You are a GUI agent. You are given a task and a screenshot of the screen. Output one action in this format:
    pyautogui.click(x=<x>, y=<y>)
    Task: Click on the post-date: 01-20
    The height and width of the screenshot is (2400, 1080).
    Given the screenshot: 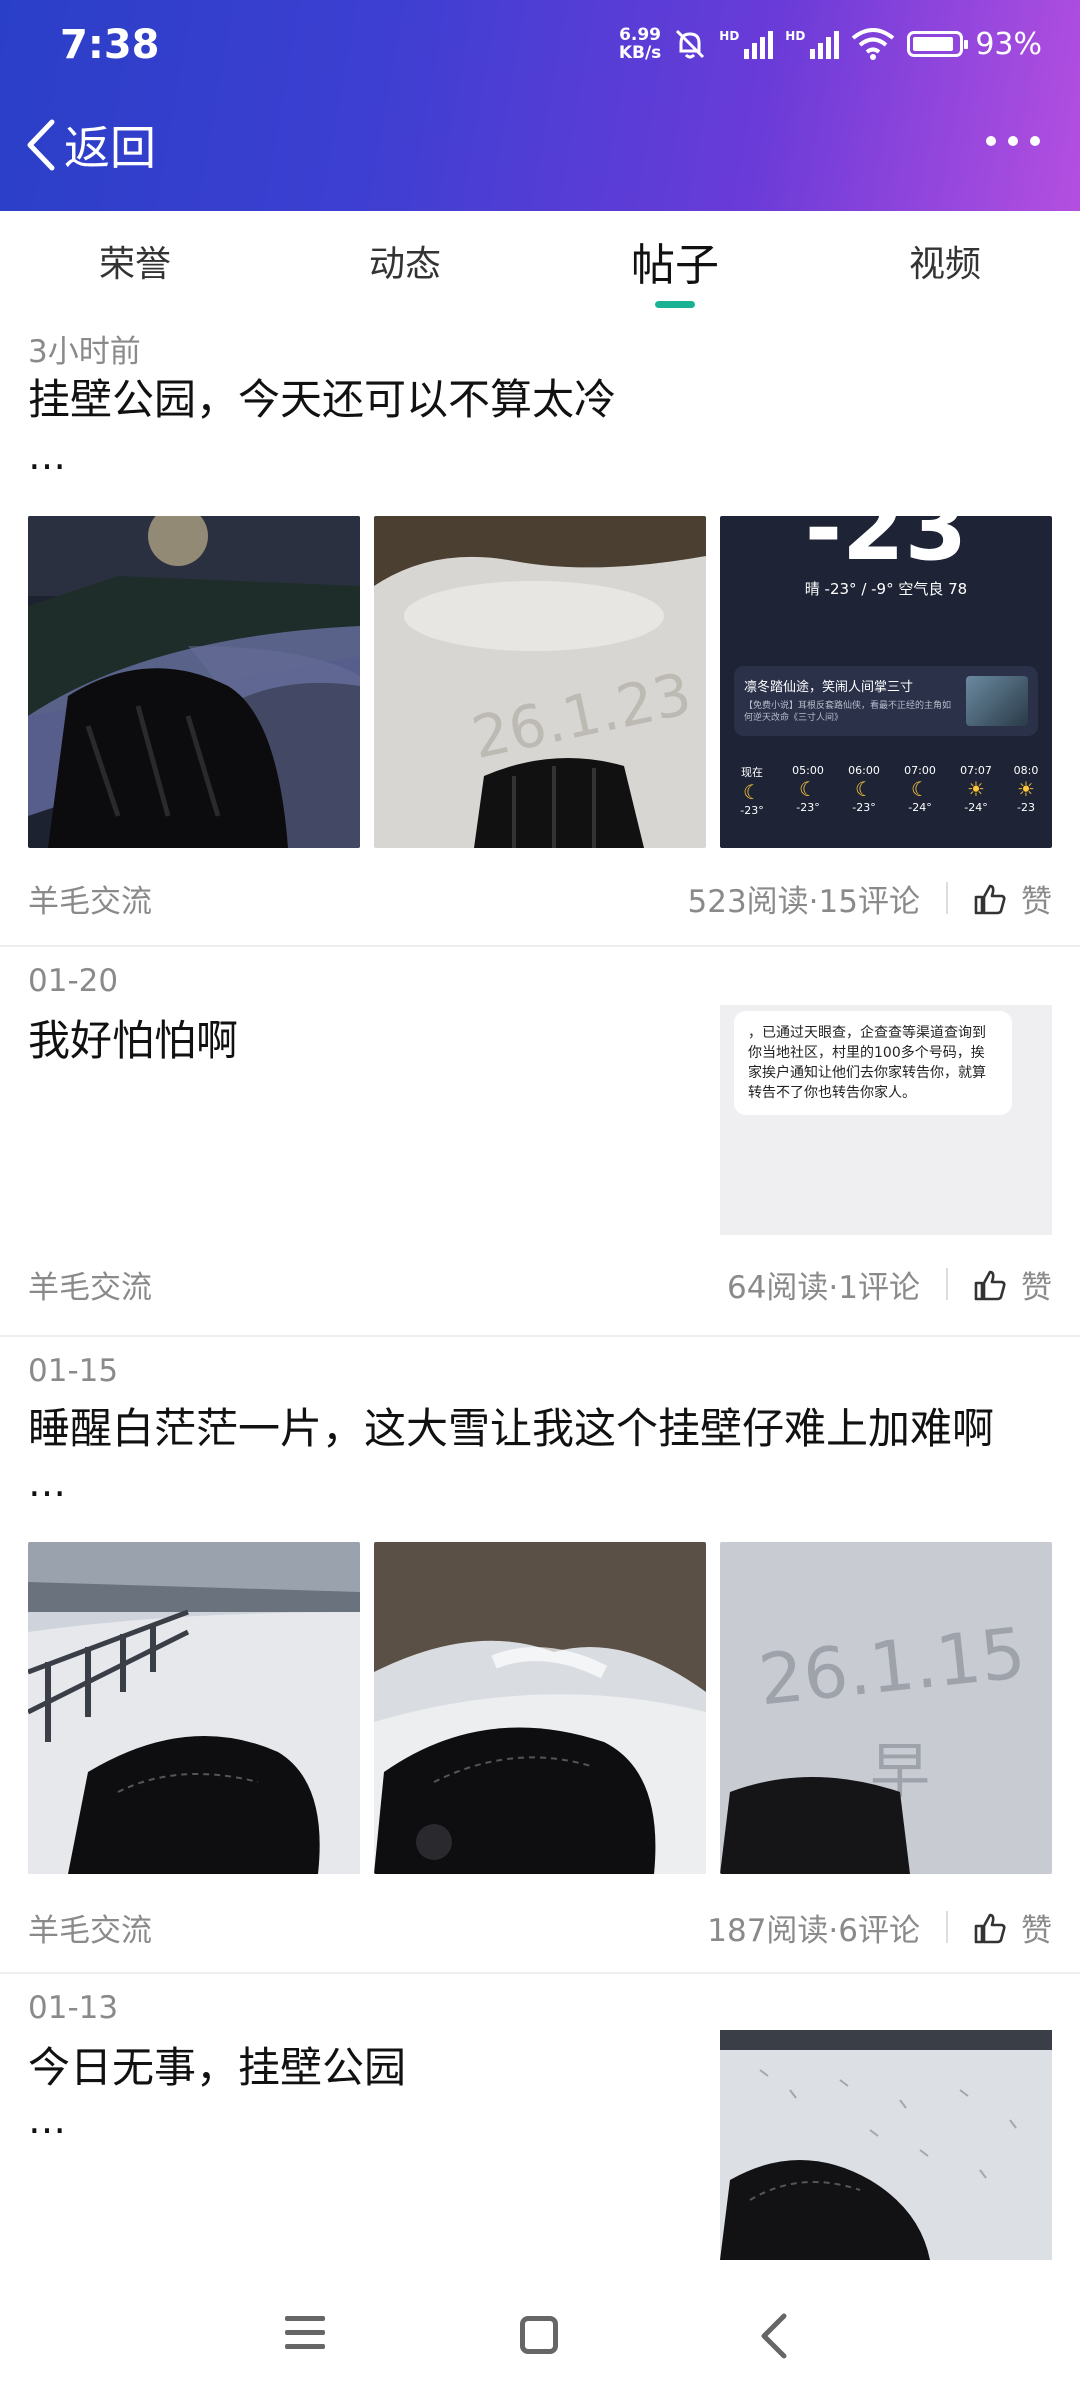 What is the action you would take?
    pyautogui.click(x=73, y=981)
    